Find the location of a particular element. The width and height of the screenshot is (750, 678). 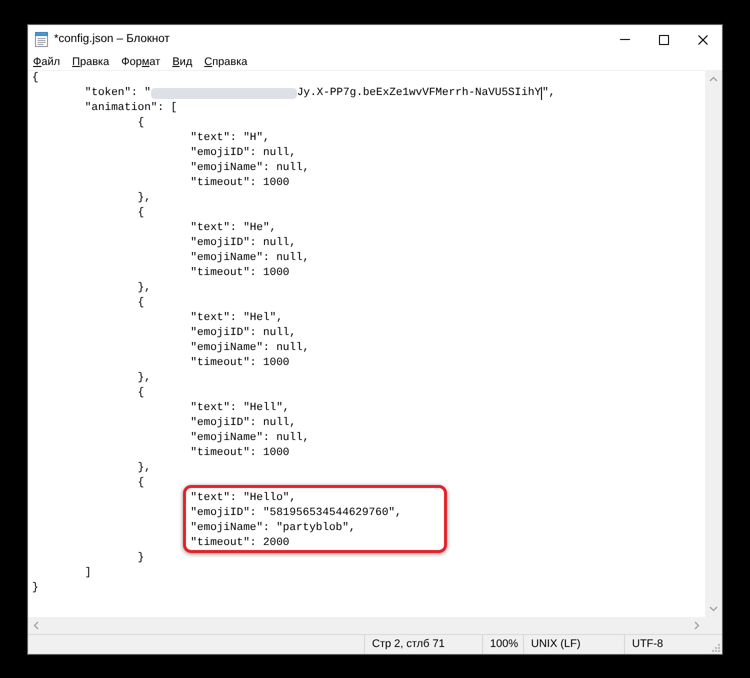

resize-grip-icon is located at coordinates (716, 648).